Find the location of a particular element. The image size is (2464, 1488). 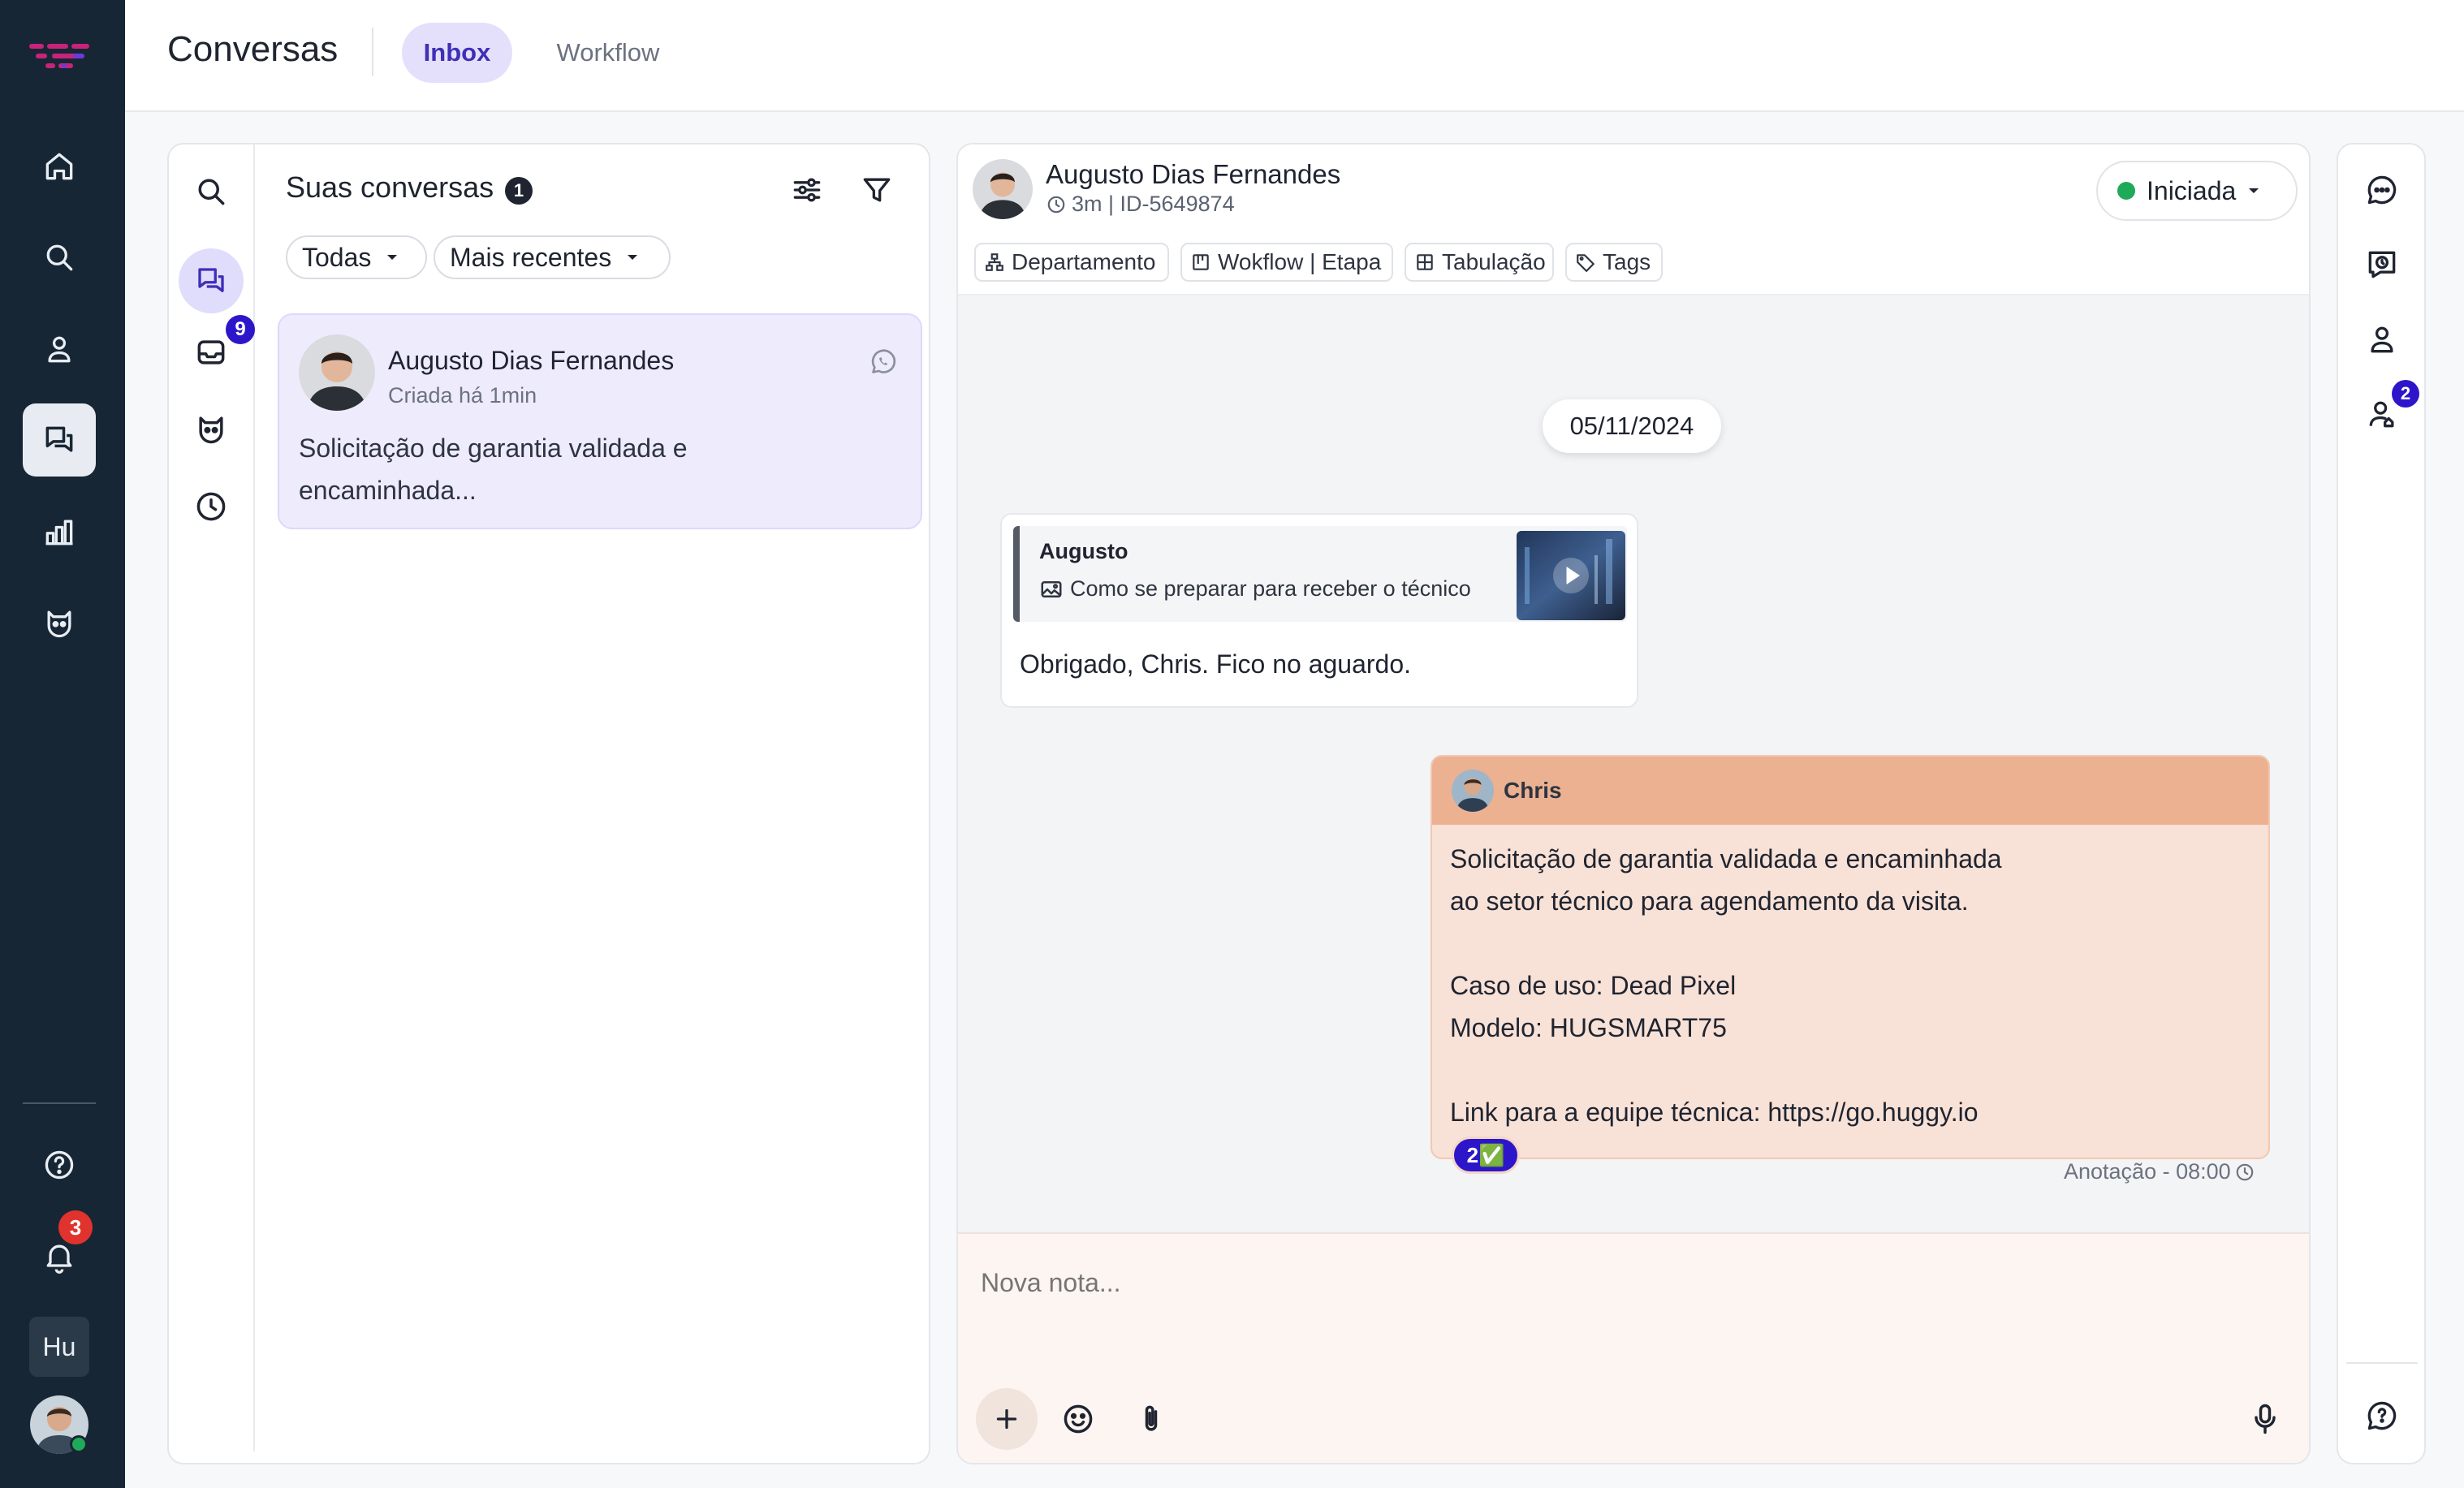

inbox-tray-icon is located at coordinates (211, 352).